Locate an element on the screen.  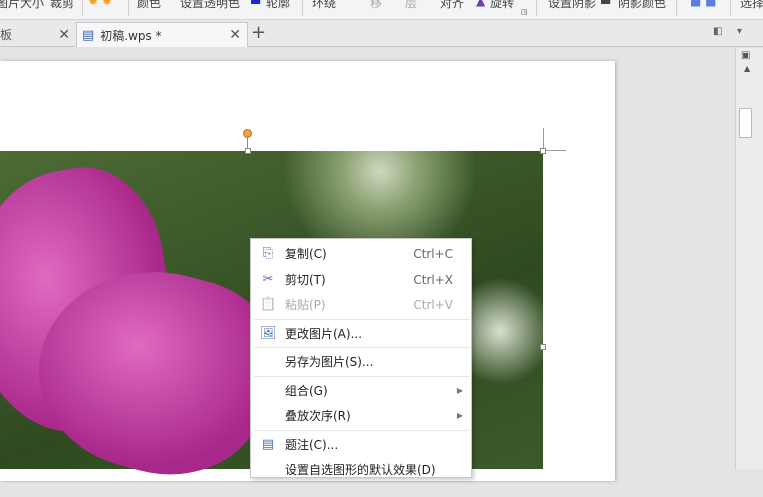
paste-icon: 📋 is located at coordinates (268, 304).